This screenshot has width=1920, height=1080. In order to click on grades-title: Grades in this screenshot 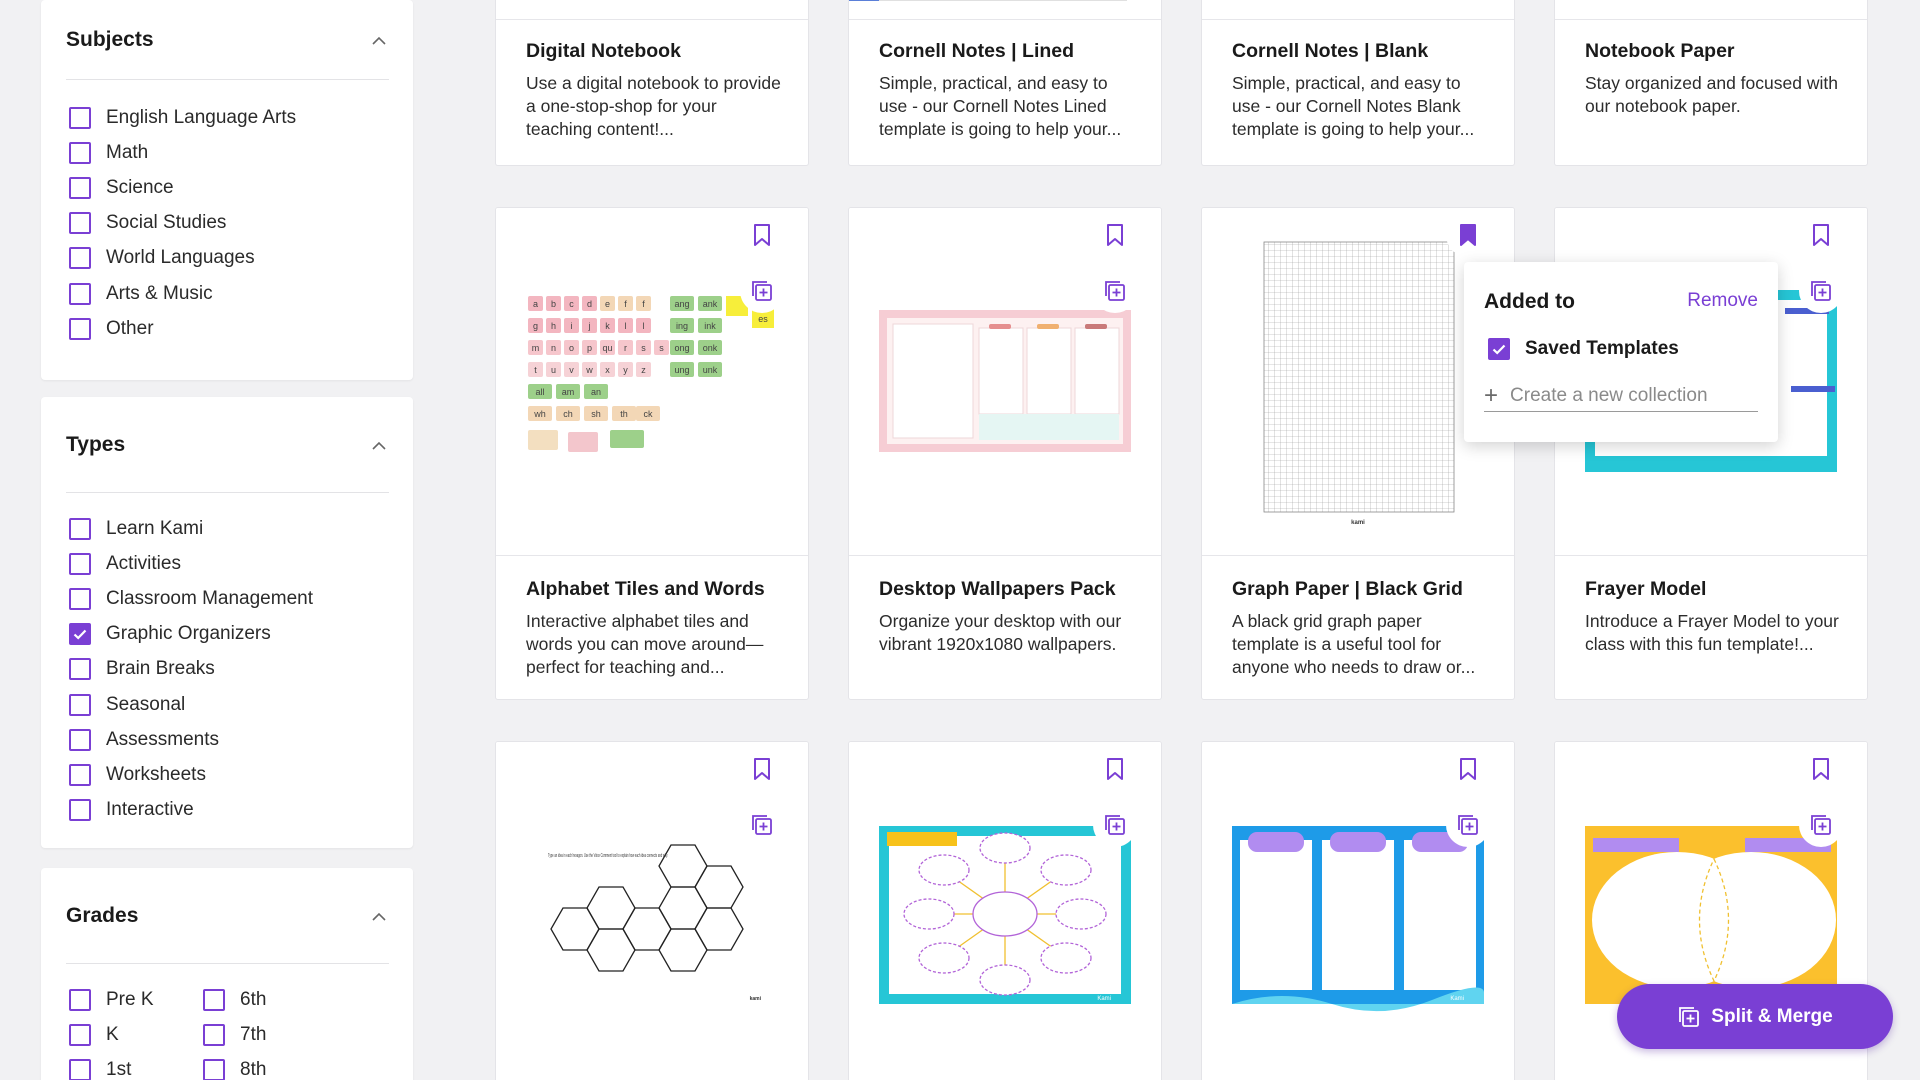, I will do `click(102, 915)`.